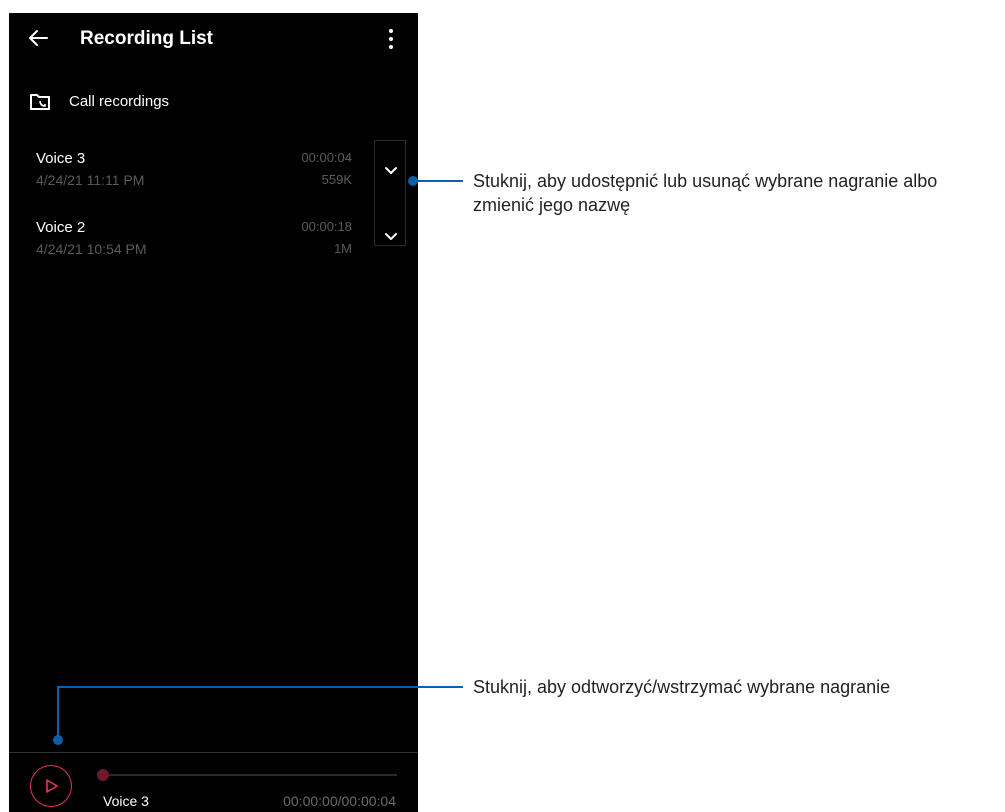  Describe the element at coordinates (260, 687) in the screenshot. I see `callout-line-play-horizontal` at that location.